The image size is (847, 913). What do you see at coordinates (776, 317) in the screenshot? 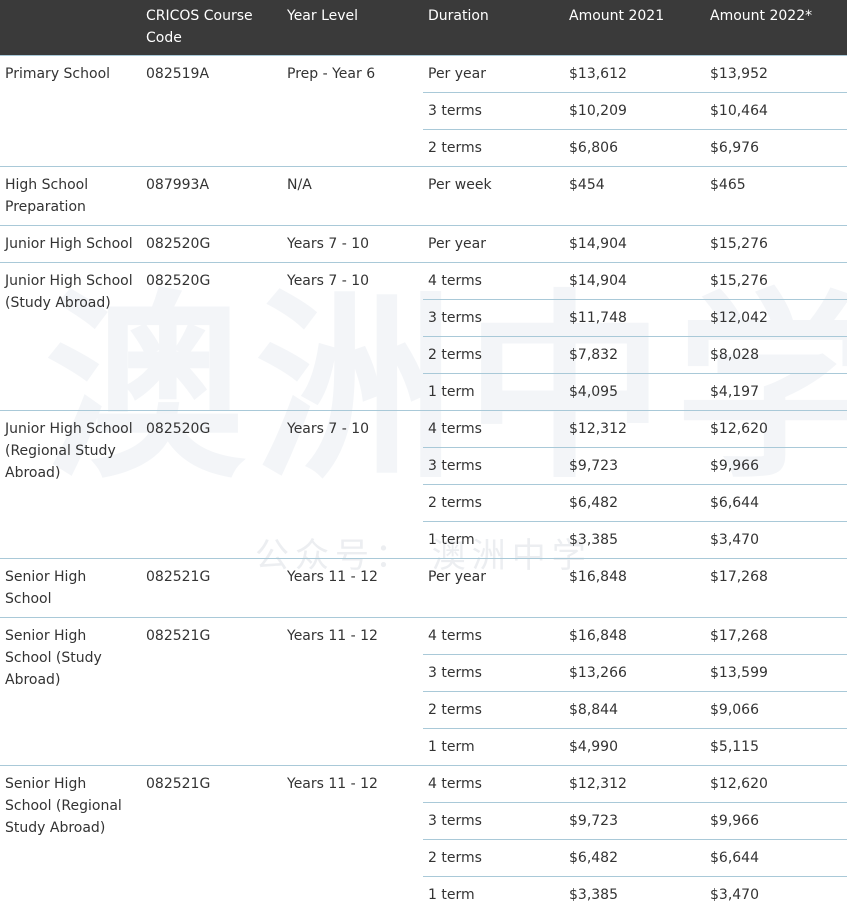
I see `amount-2022-cell: $12,042` at bounding box center [776, 317].